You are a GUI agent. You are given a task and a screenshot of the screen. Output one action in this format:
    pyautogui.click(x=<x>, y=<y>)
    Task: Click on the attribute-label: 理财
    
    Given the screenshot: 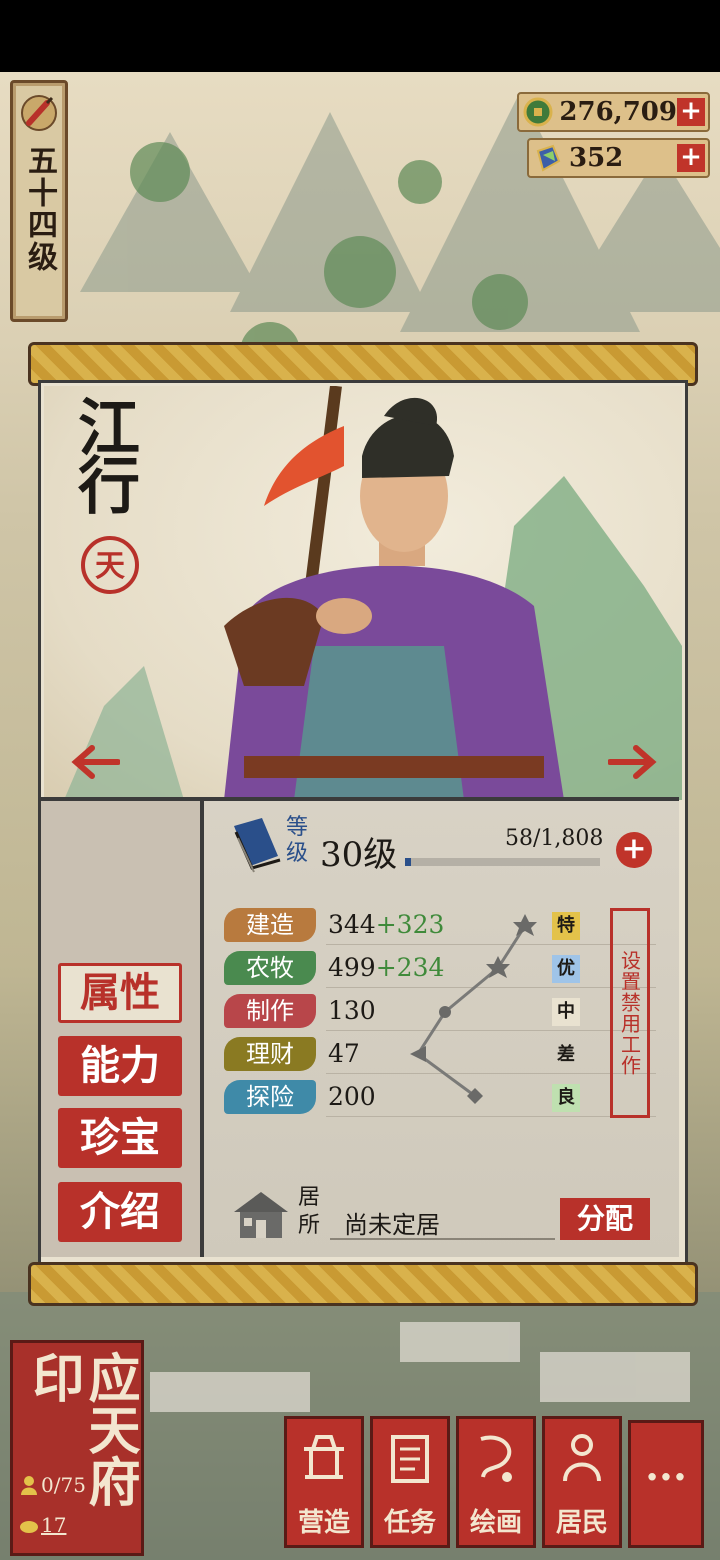 What is the action you would take?
    pyautogui.click(x=270, y=1054)
    